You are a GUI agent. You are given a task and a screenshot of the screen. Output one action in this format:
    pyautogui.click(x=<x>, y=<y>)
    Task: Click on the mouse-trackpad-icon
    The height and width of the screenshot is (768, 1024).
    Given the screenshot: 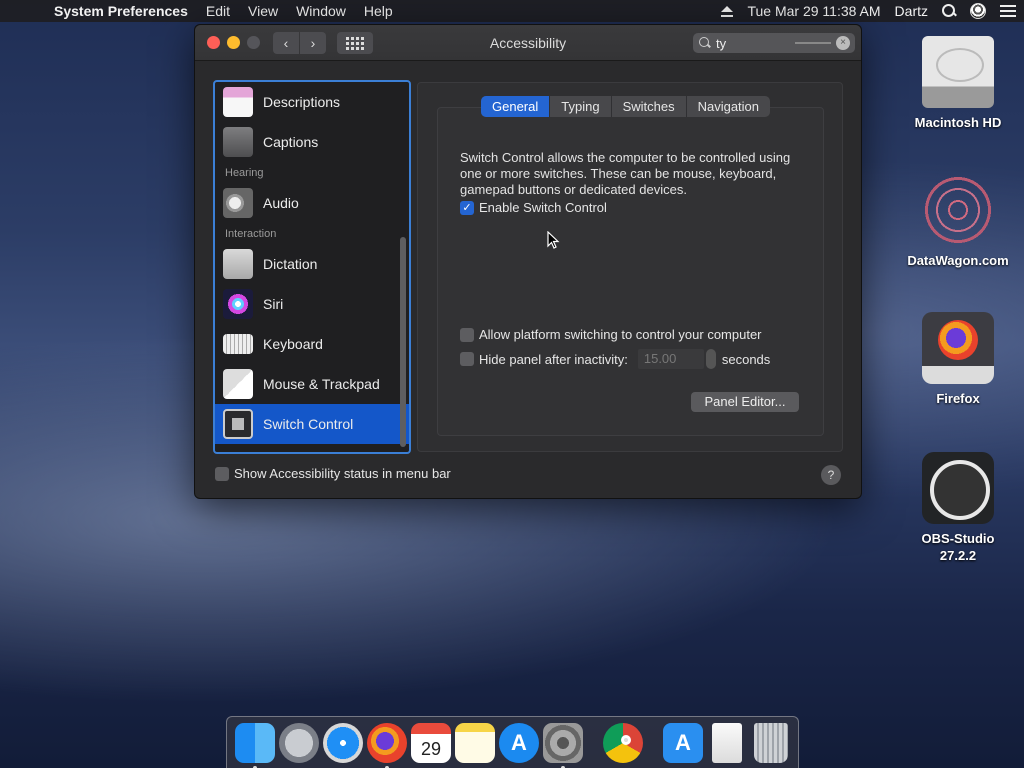 What is the action you would take?
    pyautogui.click(x=238, y=384)
    